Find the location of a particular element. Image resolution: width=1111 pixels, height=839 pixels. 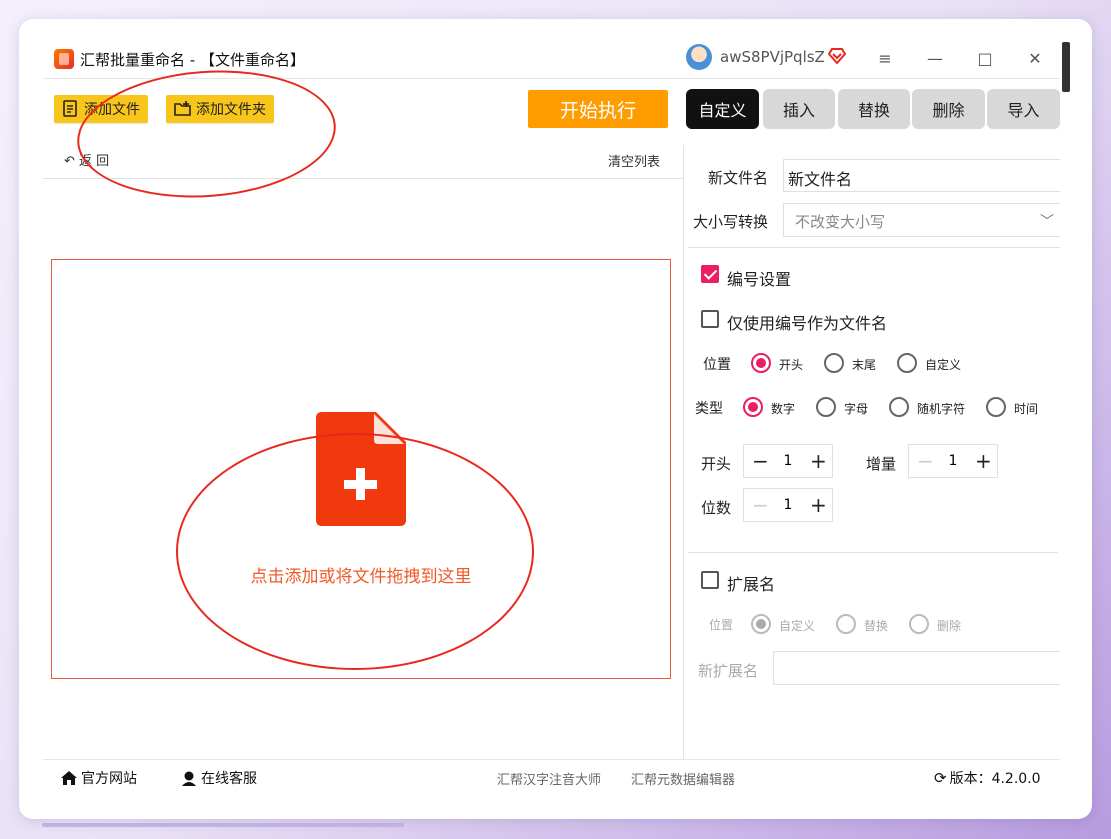

online-support-label: 在线客服 is located at coordinates (229, 779).